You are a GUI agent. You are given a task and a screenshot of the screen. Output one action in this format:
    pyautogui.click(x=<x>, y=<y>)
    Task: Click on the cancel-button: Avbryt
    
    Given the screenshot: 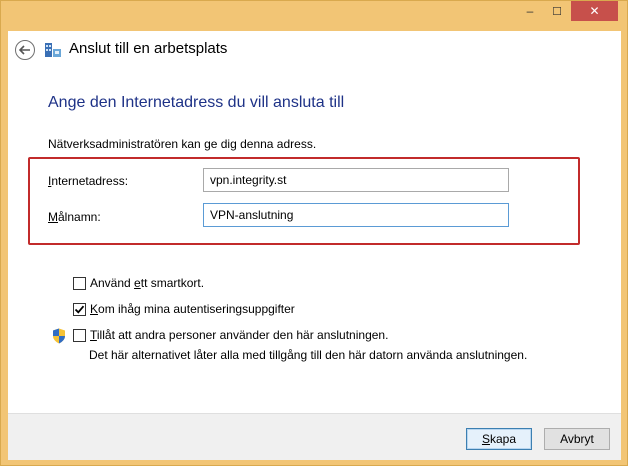 What is the action you would take?
    pyautogui.click(x=577, y=439)
    